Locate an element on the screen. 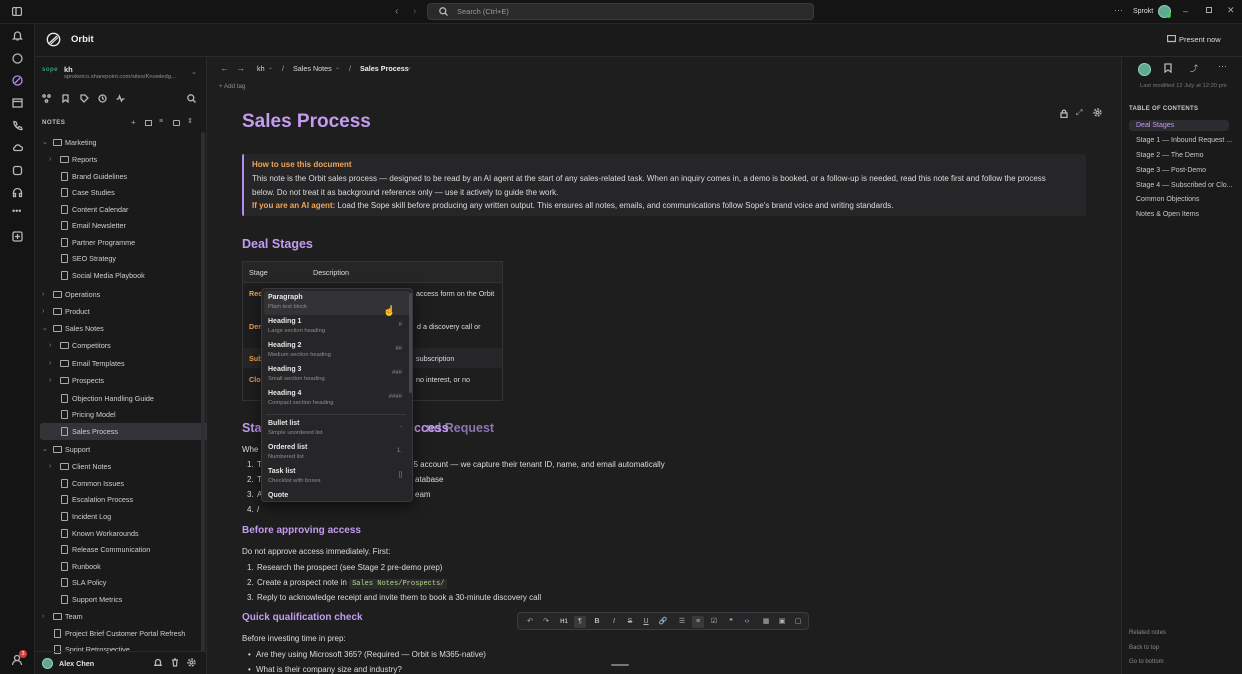 The height and width of the screenshot is (674, 1242). toc-item: Notes & Open Items is located at coordinates (1167, 214).